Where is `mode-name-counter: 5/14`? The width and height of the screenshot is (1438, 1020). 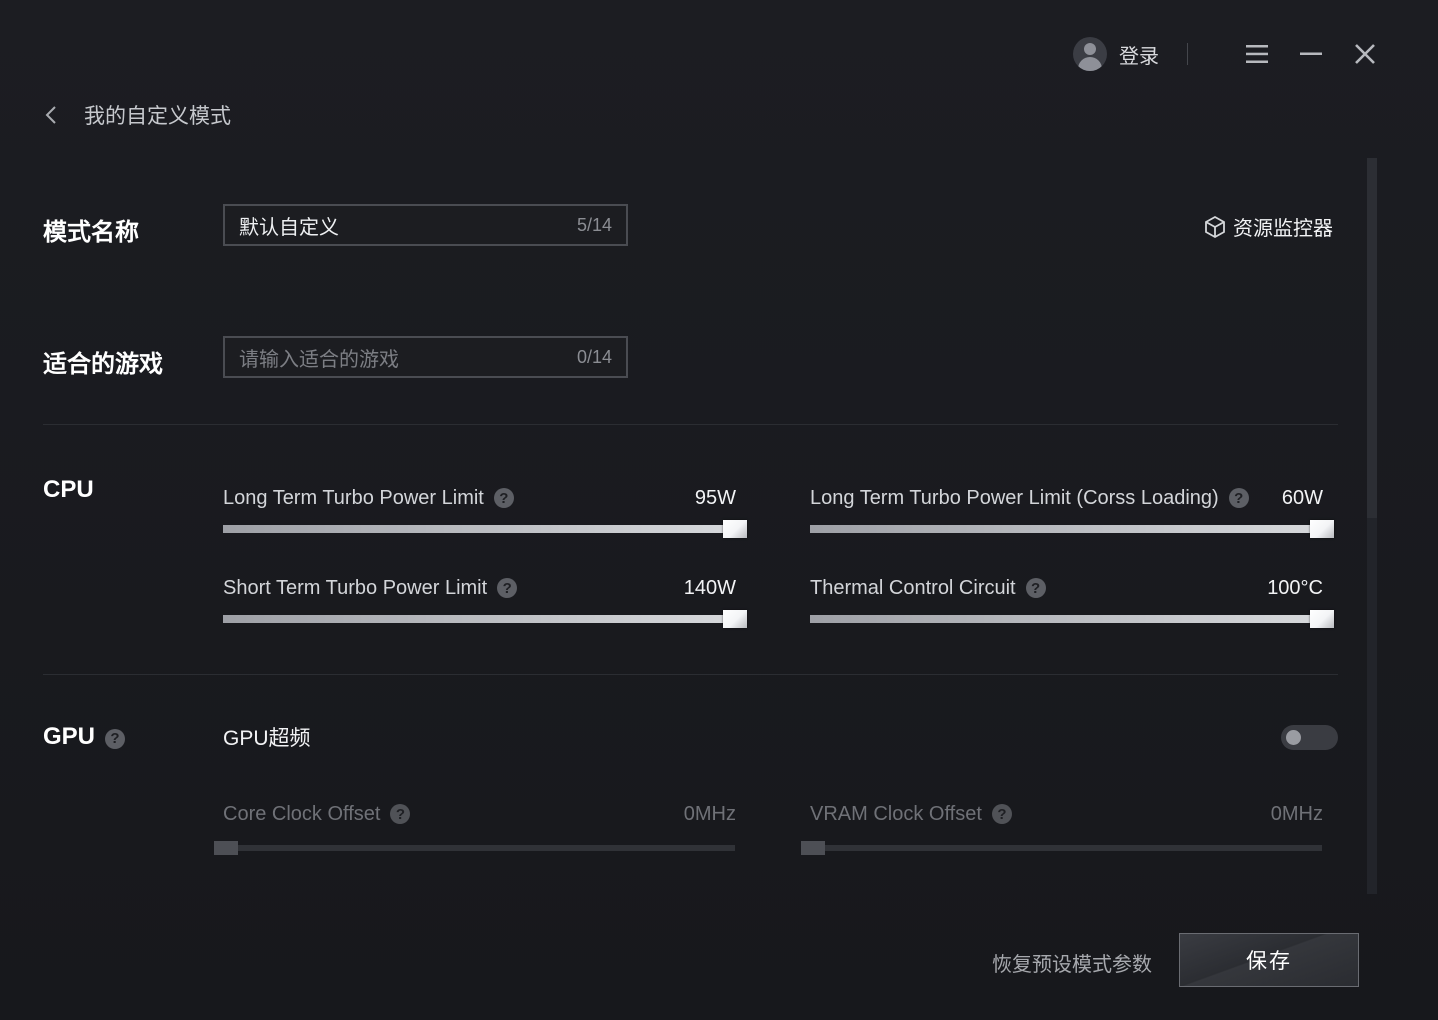 mode-name-counter: 5/14 is located at coordinates (594, 224).